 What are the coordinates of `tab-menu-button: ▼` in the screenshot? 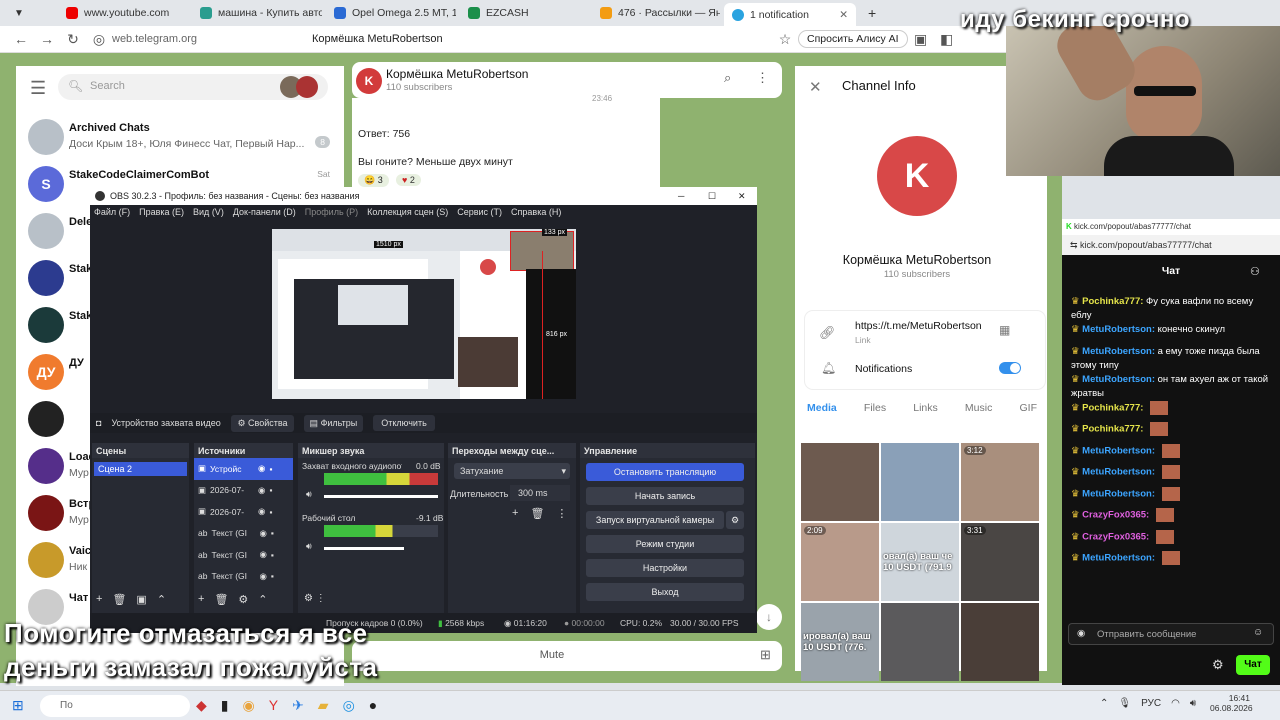 It's located at (18, 13).